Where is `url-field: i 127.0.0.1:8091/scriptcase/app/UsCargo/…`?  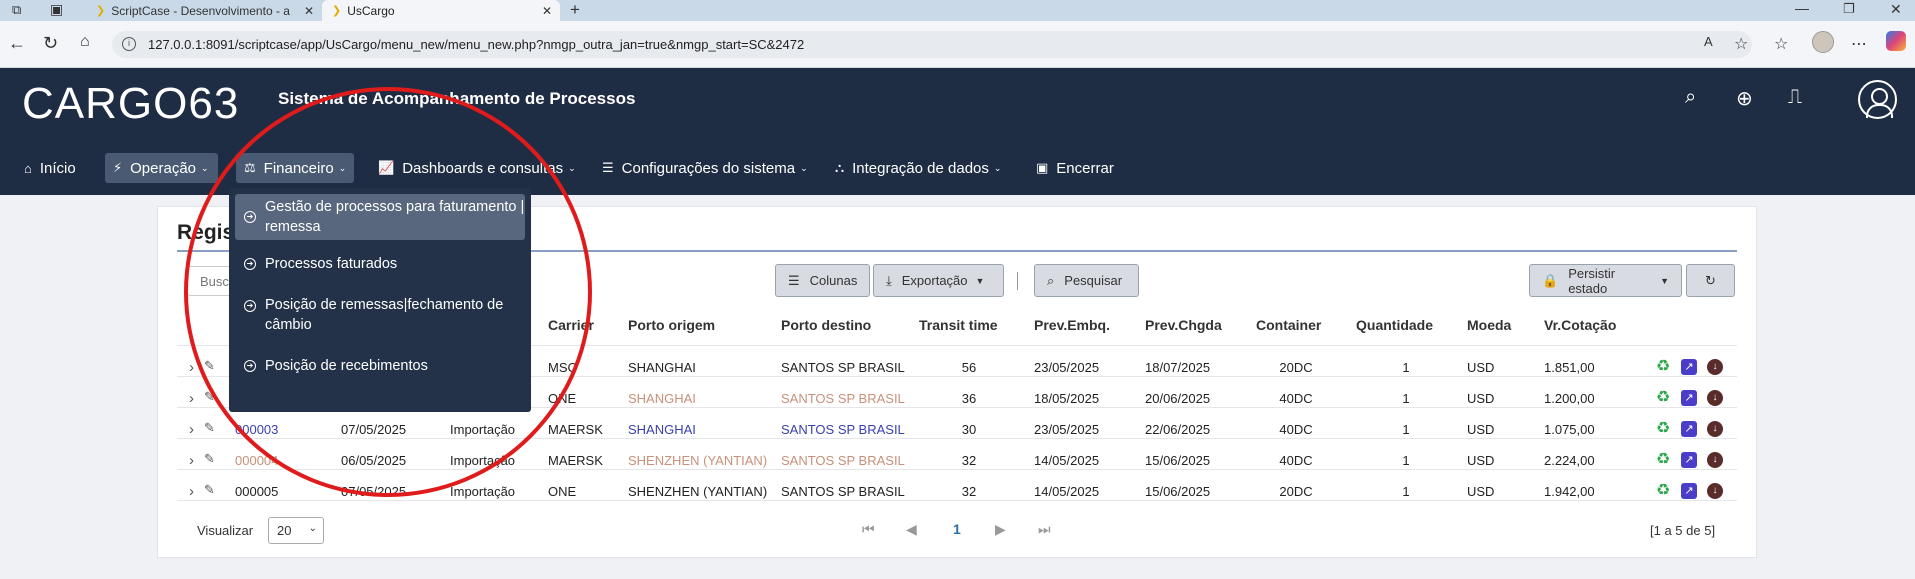 url-field: i 127.0.0.1:8091/scriptcase/app/UsCargo/… is located at coordinates (932, 44).